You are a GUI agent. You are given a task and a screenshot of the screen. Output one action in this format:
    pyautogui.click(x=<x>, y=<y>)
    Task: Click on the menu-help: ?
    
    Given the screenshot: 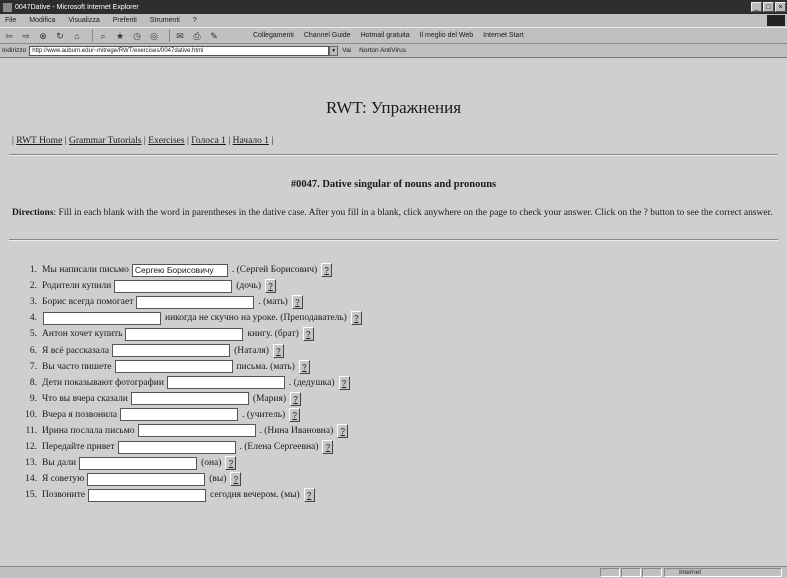 What is the action you would take?
    pyautogui.click(x=195, y=20)
    